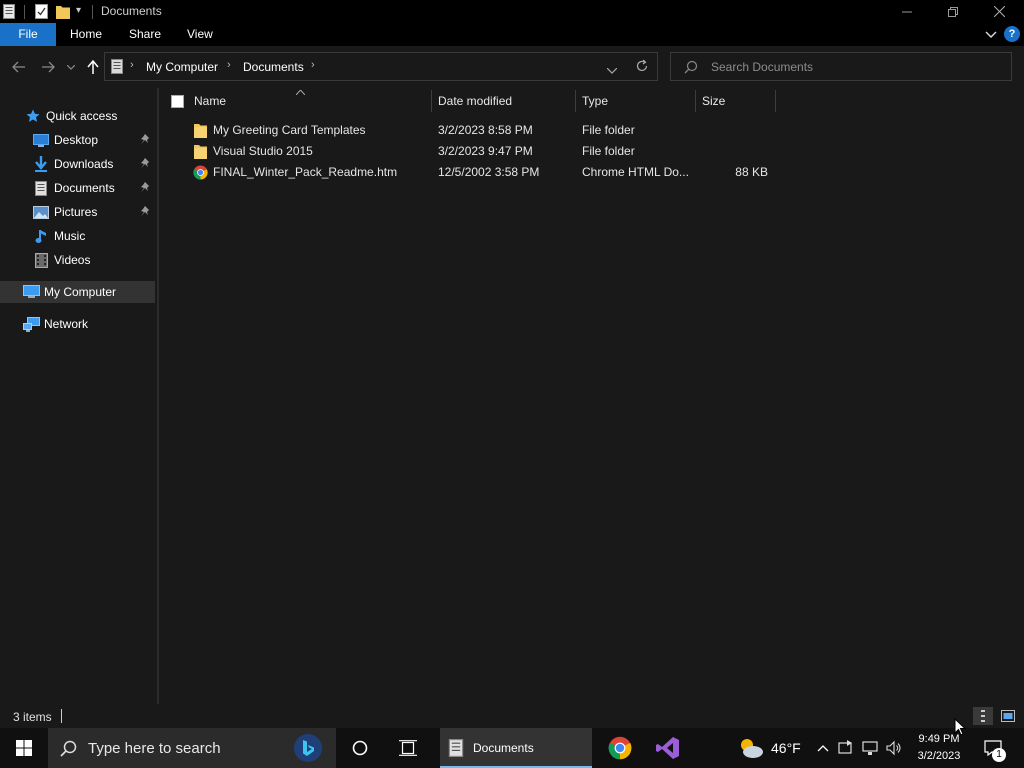  I want to click on restore-icon, so click(953, 11).